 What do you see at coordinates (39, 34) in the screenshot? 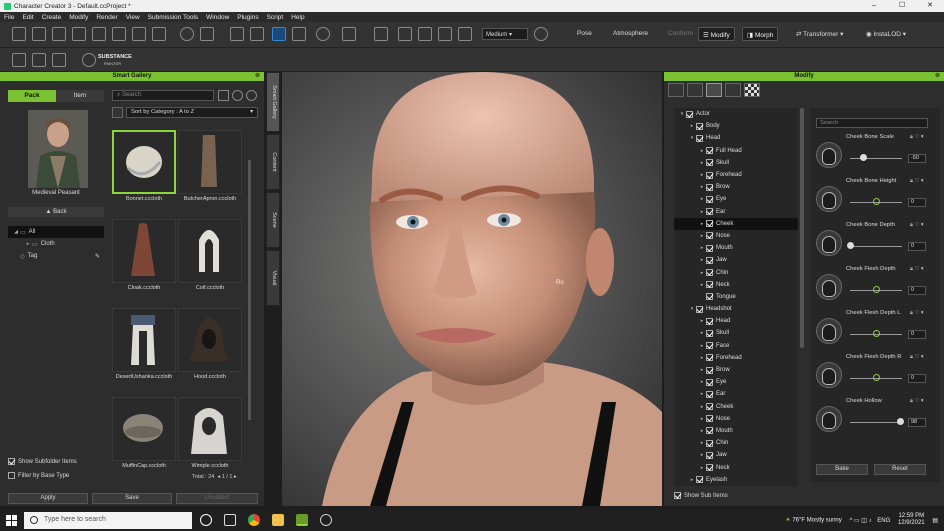
I see `open-file-icon` at bounding box center [39, 34].